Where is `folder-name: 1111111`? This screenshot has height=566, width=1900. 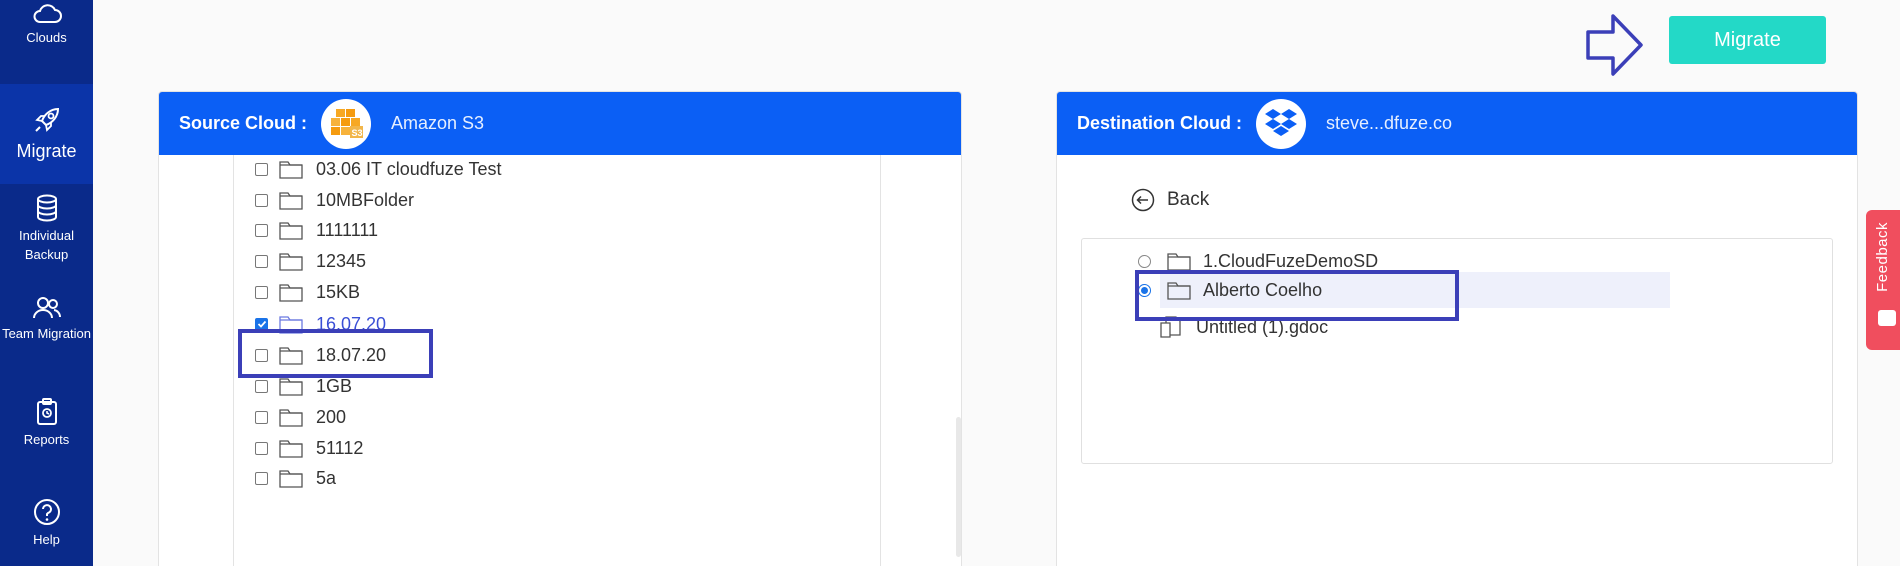 folder-name: 1111111 is located at coordinates (347, 229).